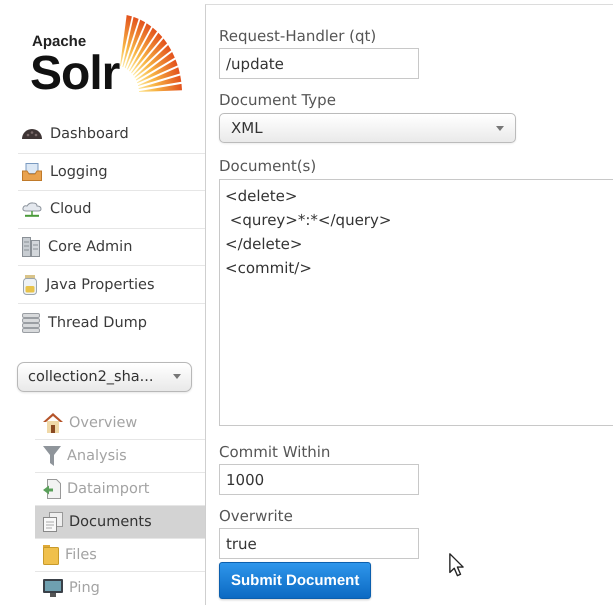 Image resolution: width=613 pixels, height=605 pixels. What do you see at coordinates (53, 422) in the screenshot?
I see `house-icon` at bounding box center [53, 422].